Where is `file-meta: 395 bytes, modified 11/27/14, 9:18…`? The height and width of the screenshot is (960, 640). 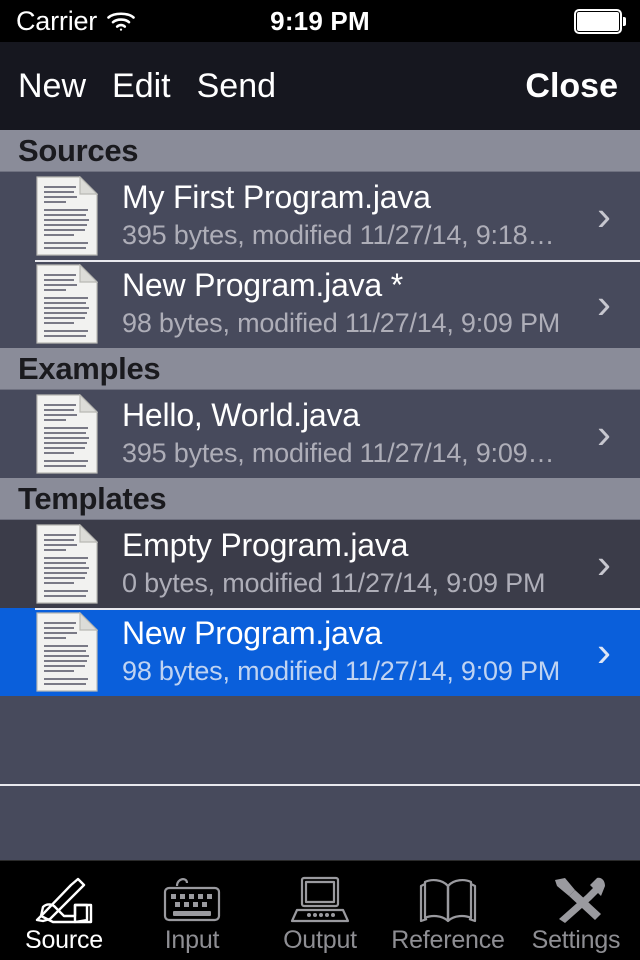 file-meta: 395 bytes, modified 11/27/14, 9:18… is located at coordinates (338, 235).